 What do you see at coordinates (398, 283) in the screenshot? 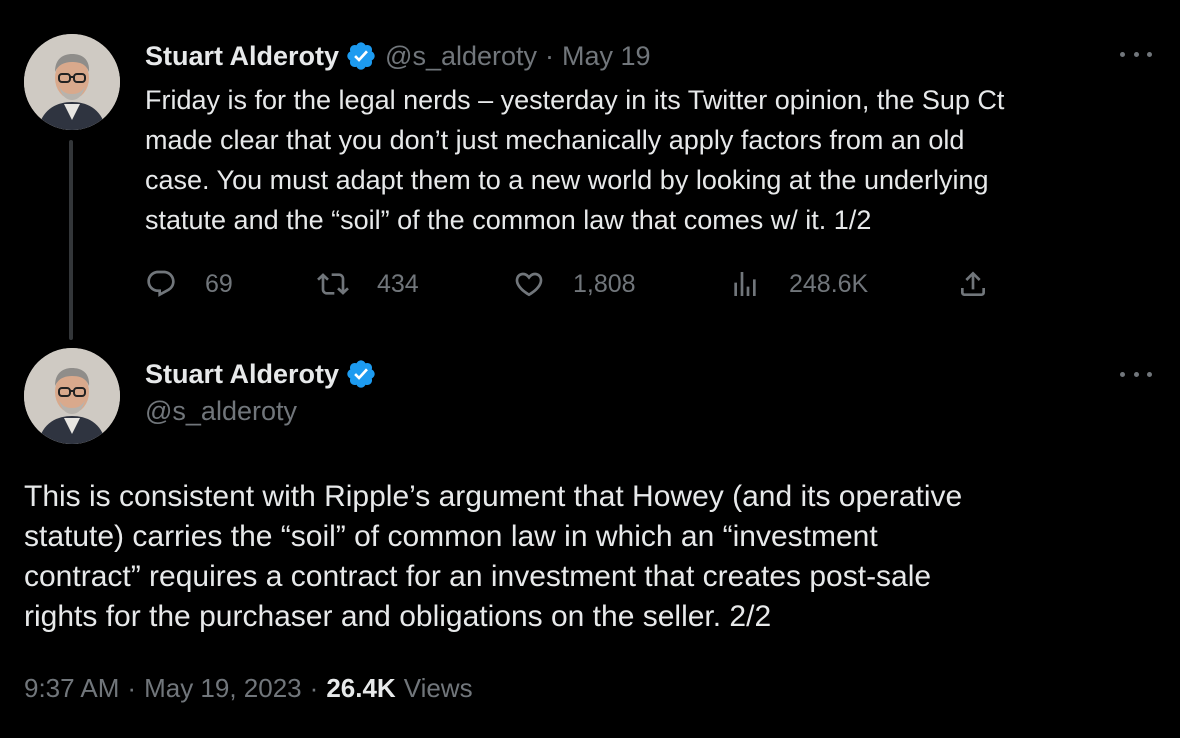
I see `retweet-count: 434` at bounding box center [398, 283].